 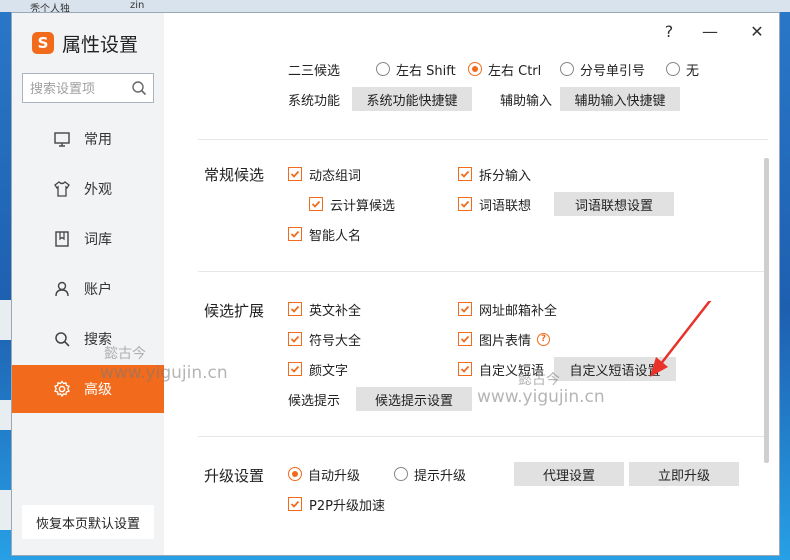 I want to click on shirt-icon, so click(x=62, y=189).